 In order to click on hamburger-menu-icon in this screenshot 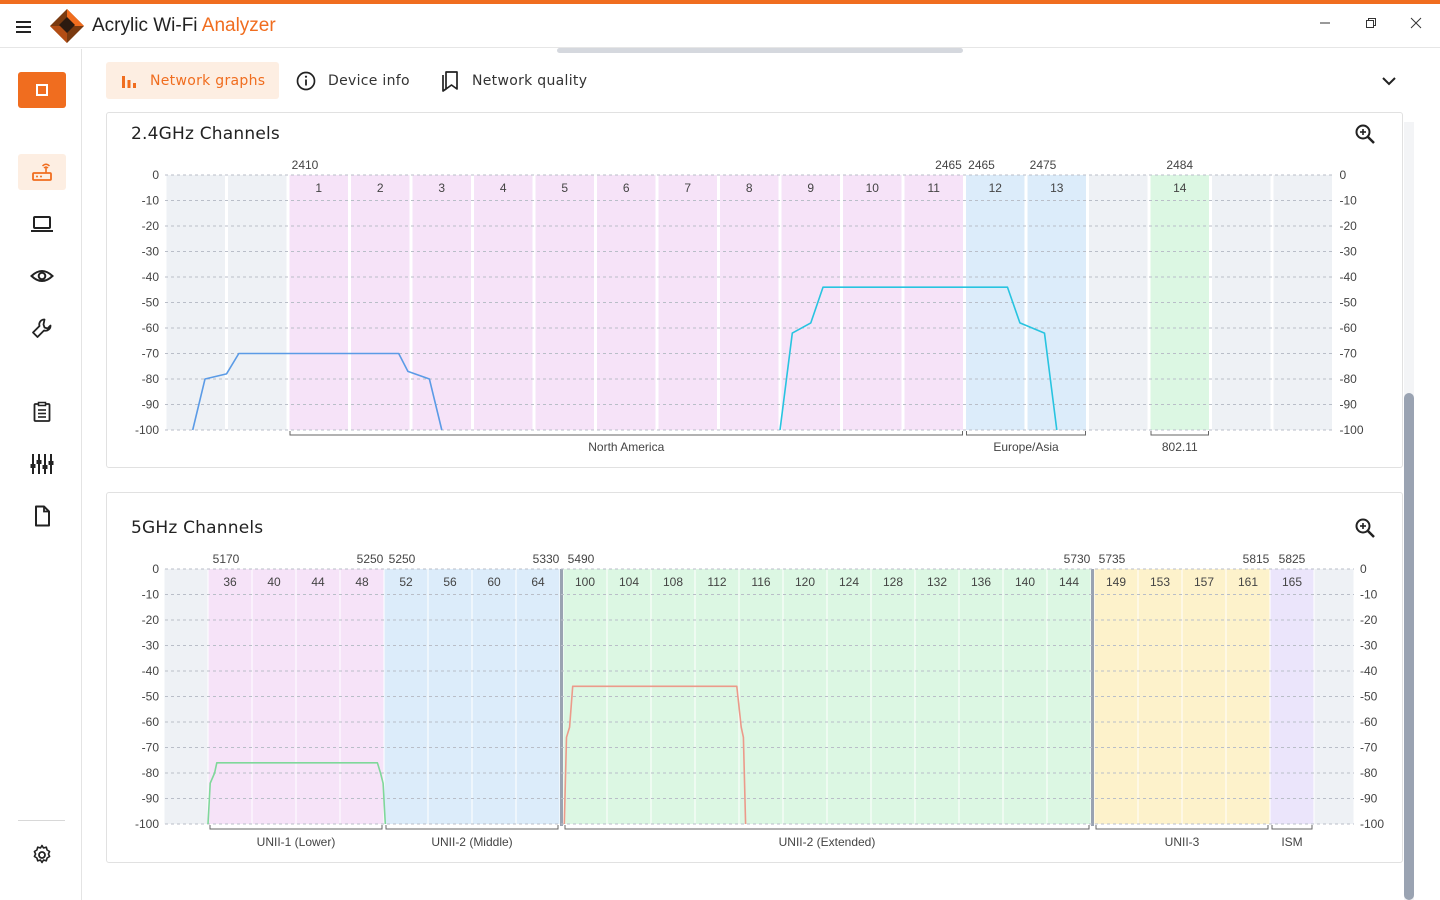, I will do `click(27, 27)`.